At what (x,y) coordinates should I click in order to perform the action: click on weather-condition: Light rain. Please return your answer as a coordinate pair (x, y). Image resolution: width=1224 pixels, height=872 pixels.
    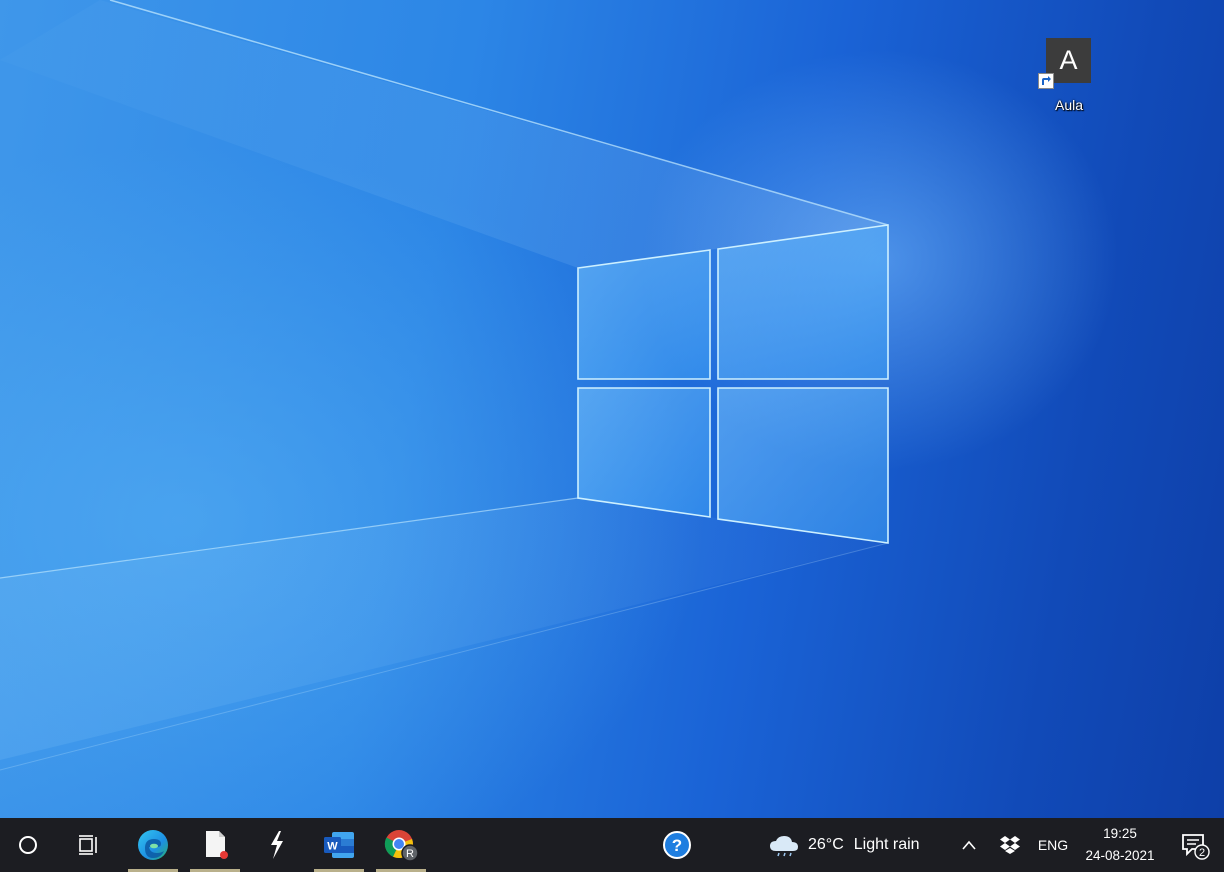
    Looking at the image, I should click on (886, 844).